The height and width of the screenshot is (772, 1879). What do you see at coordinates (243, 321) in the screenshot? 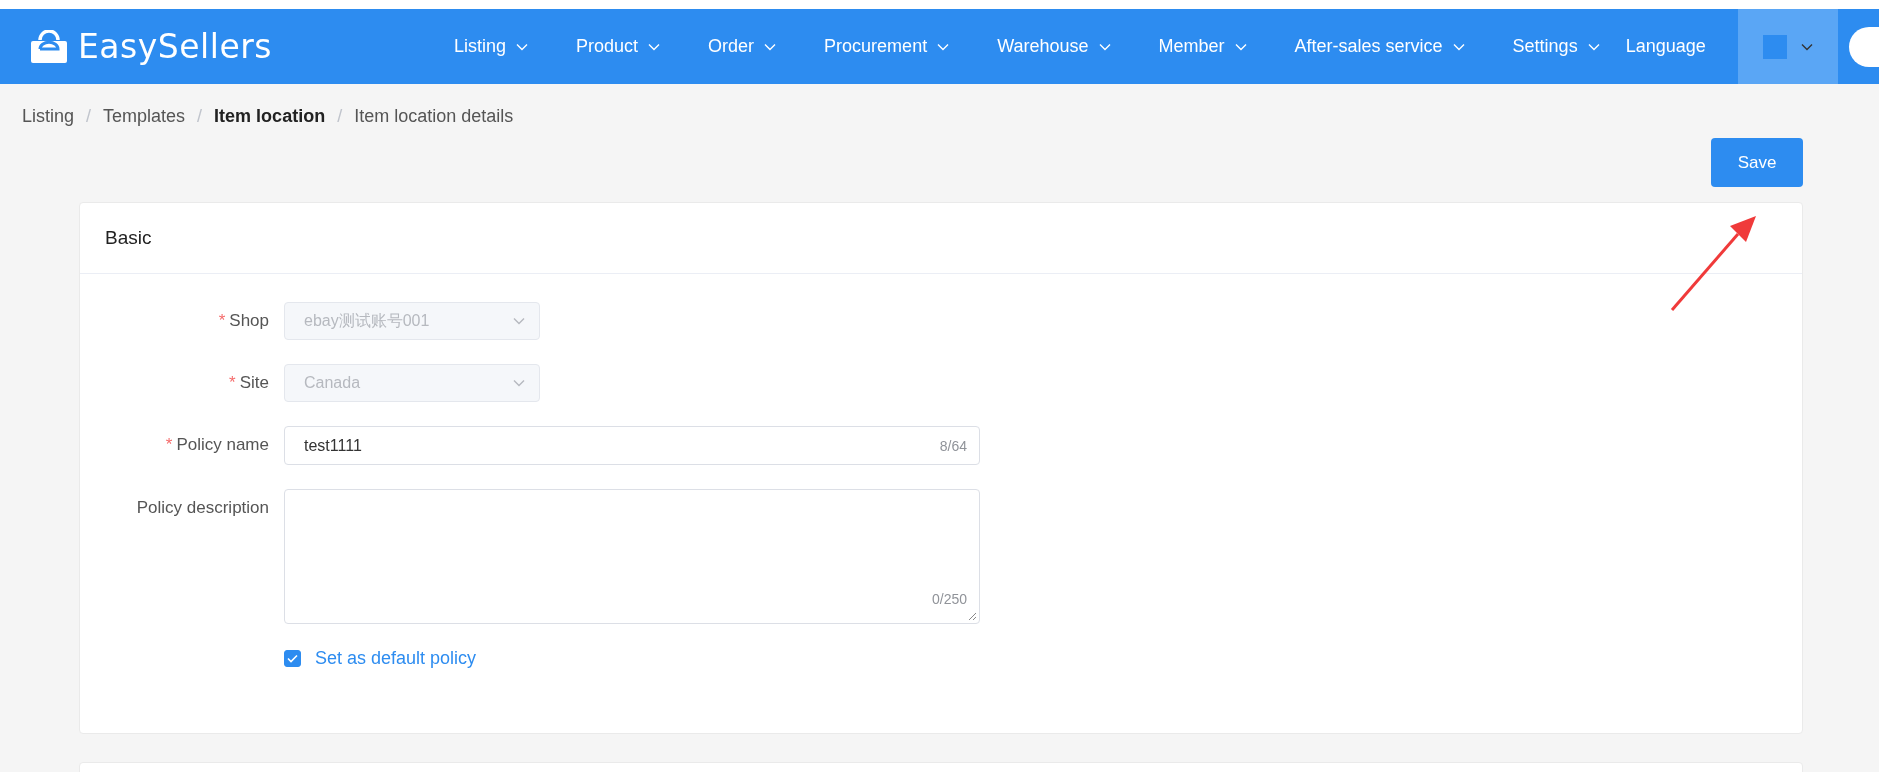
I see `field-label: * Shop` at bounding box center [243, 321].